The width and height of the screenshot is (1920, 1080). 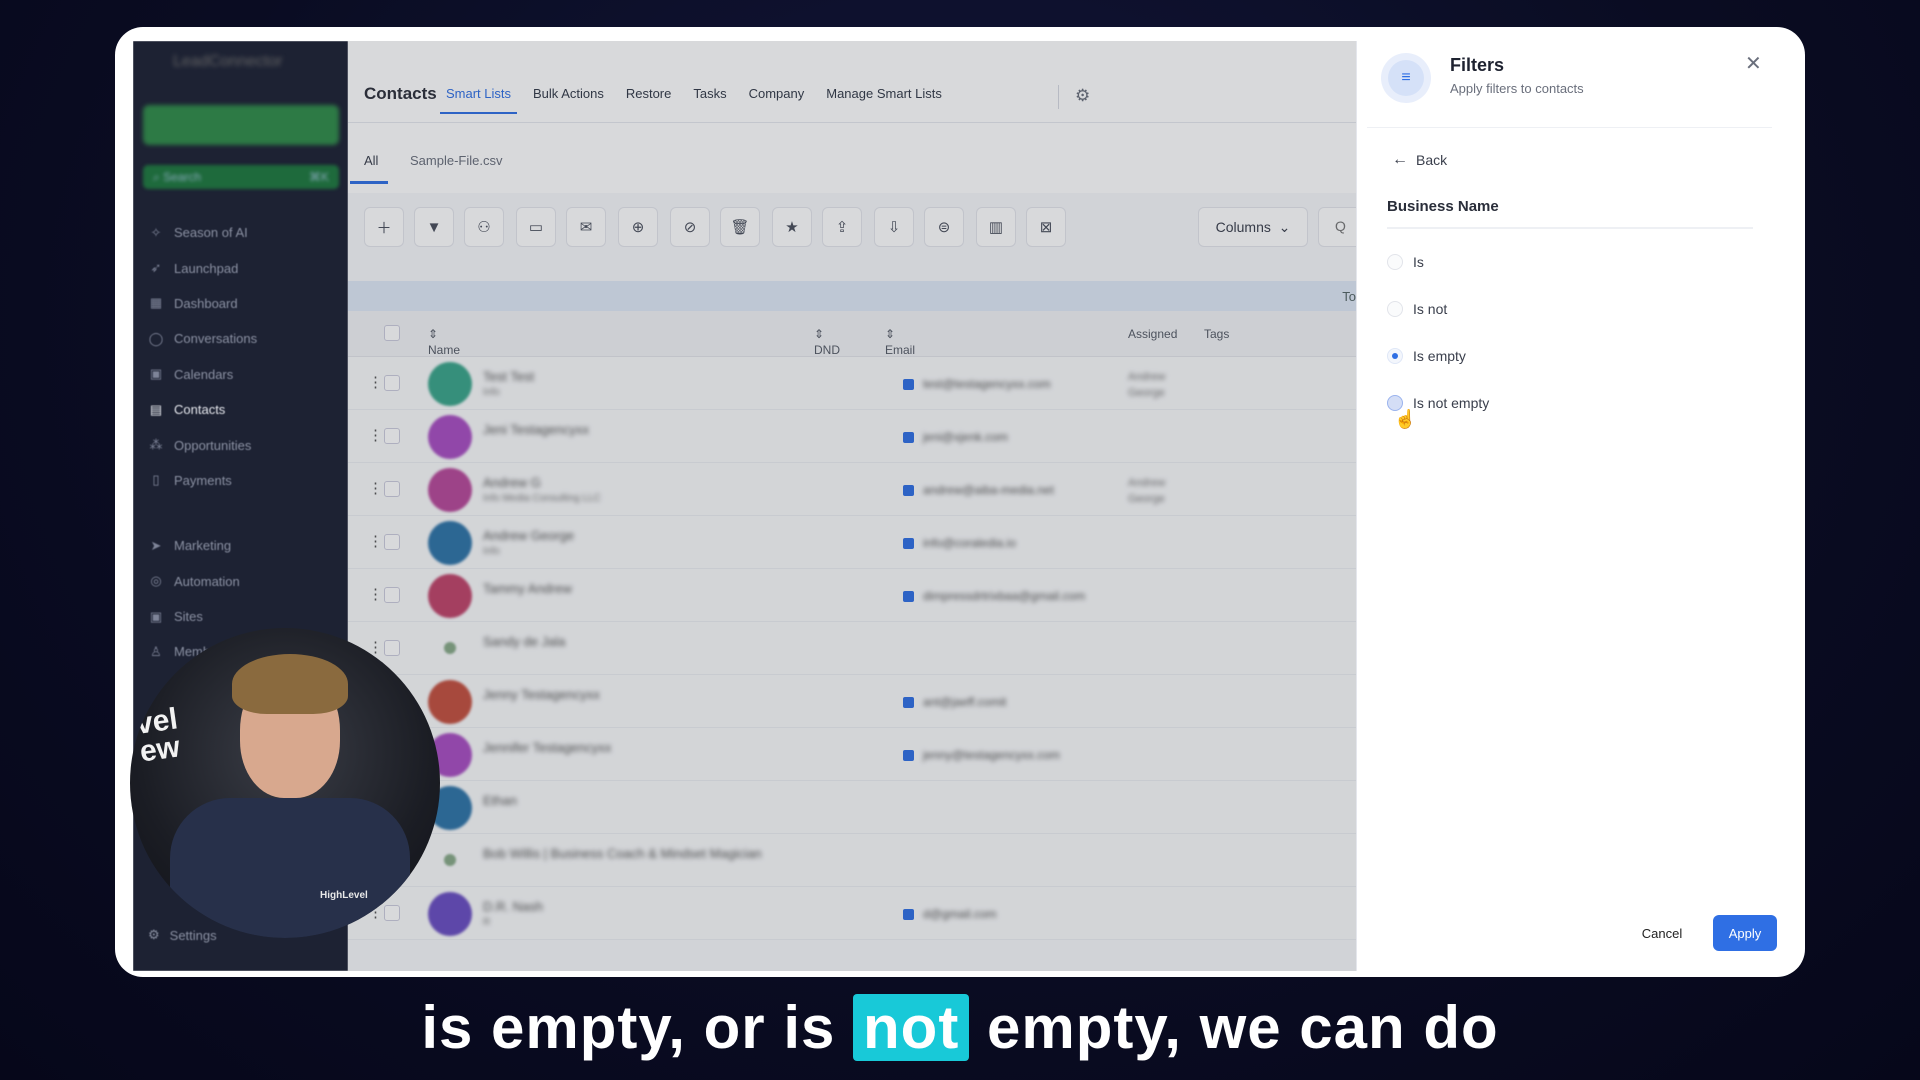 I want to click on cancel-button: Cancel, so click(x=1662, y=933).